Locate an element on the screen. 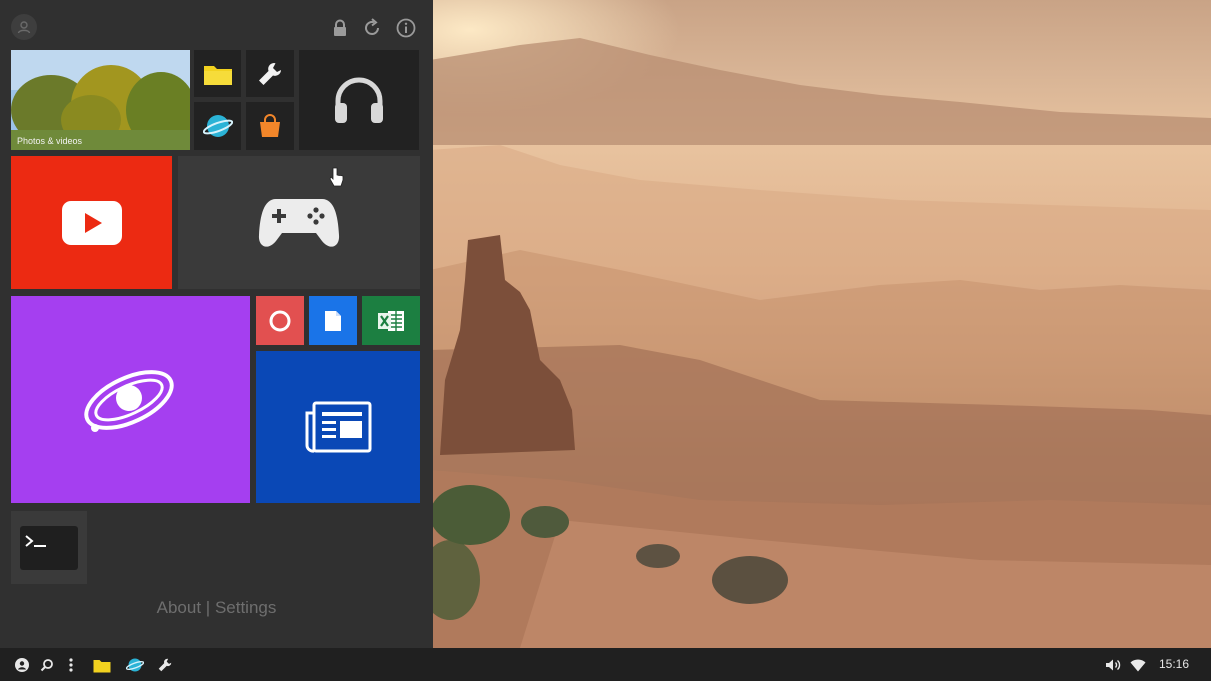 The image size is (1211, 681). photos-thumbnail is located at coordinates (100, 100).